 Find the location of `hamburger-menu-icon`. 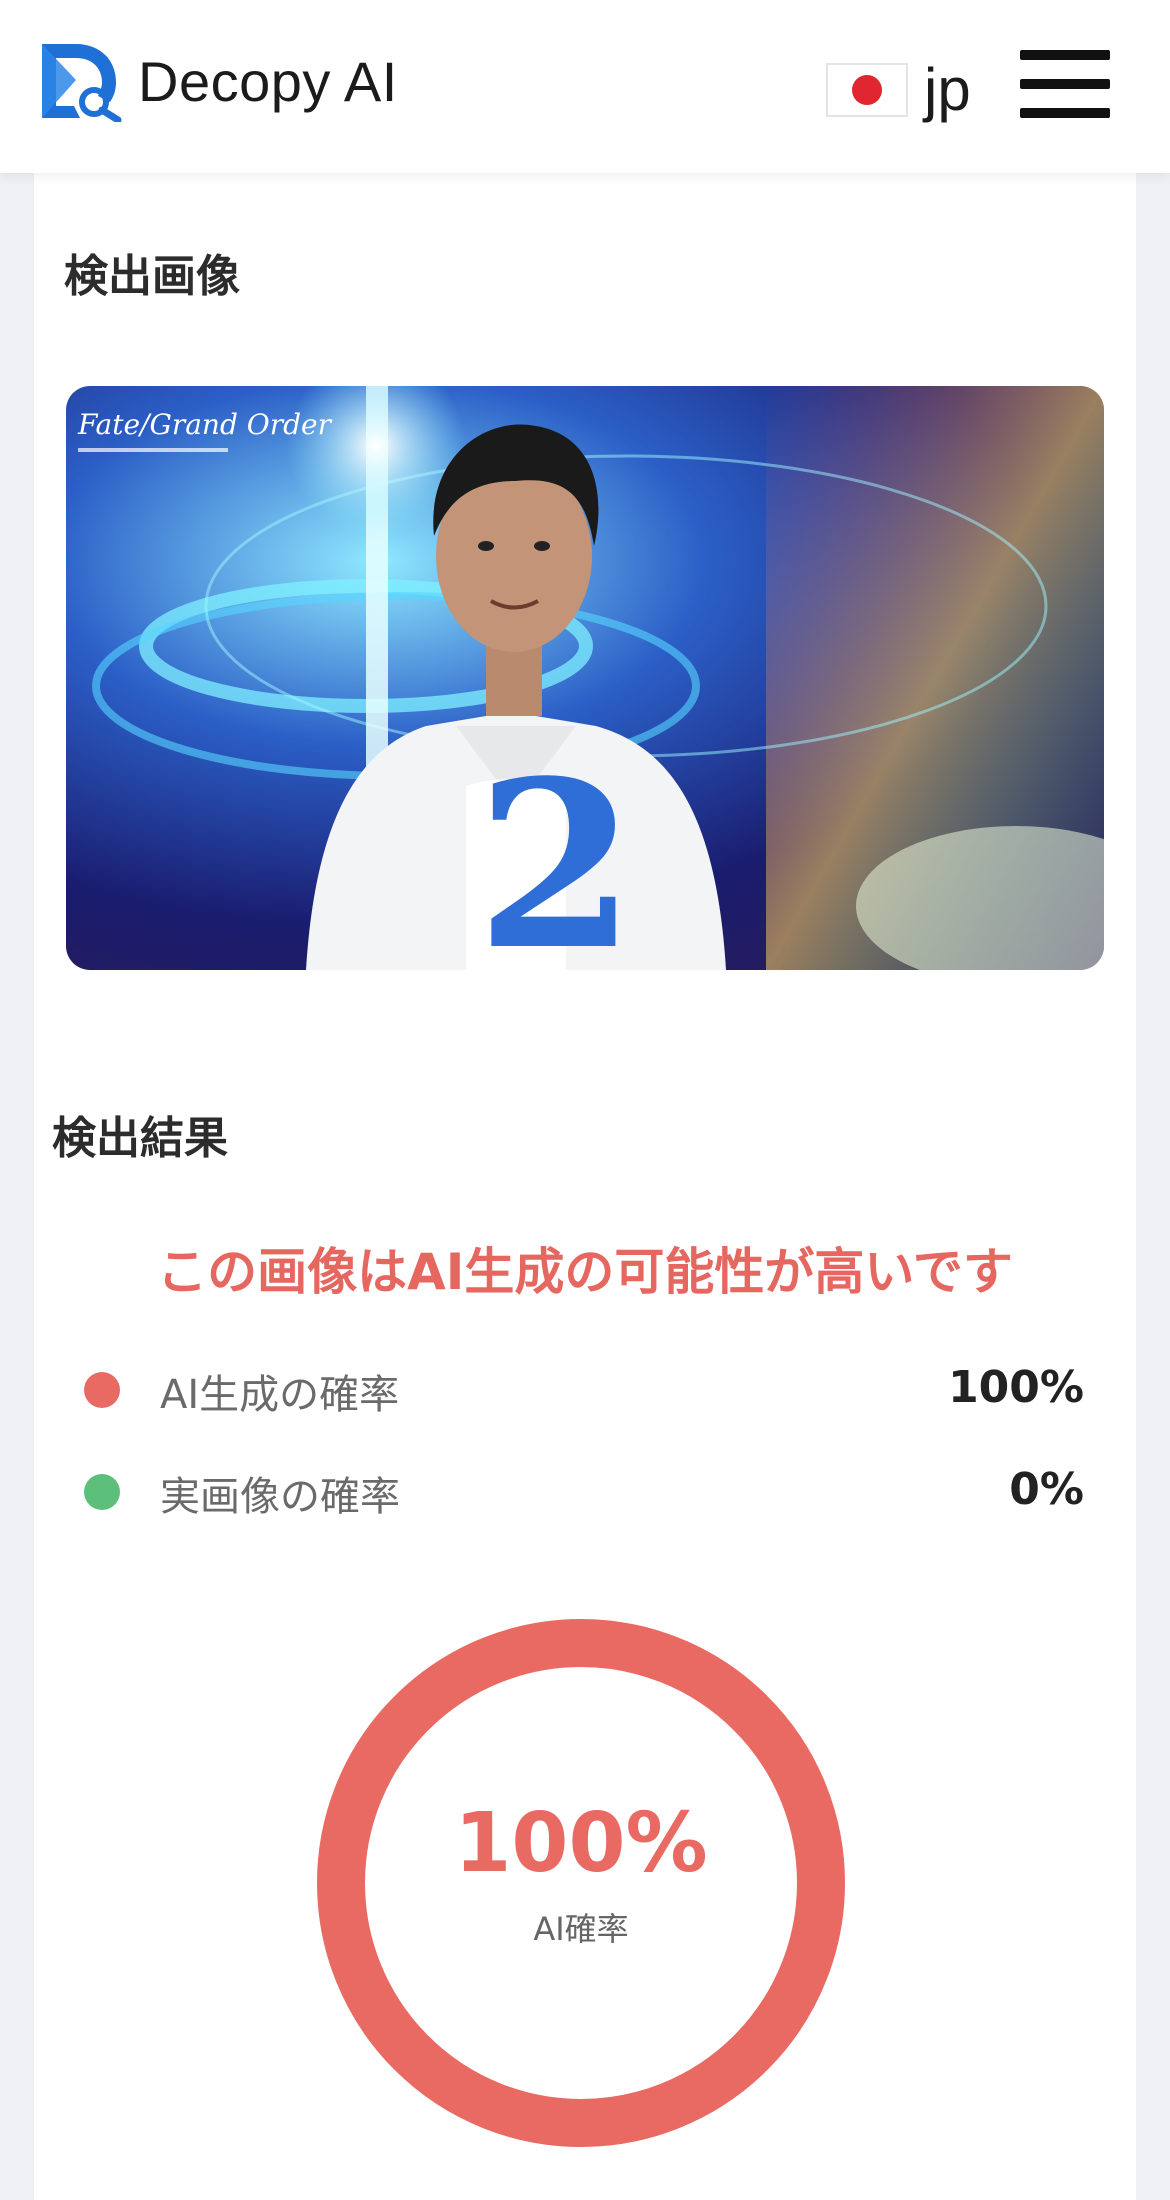

hamburger-menu-icon is located at coordinates (1065, 84).